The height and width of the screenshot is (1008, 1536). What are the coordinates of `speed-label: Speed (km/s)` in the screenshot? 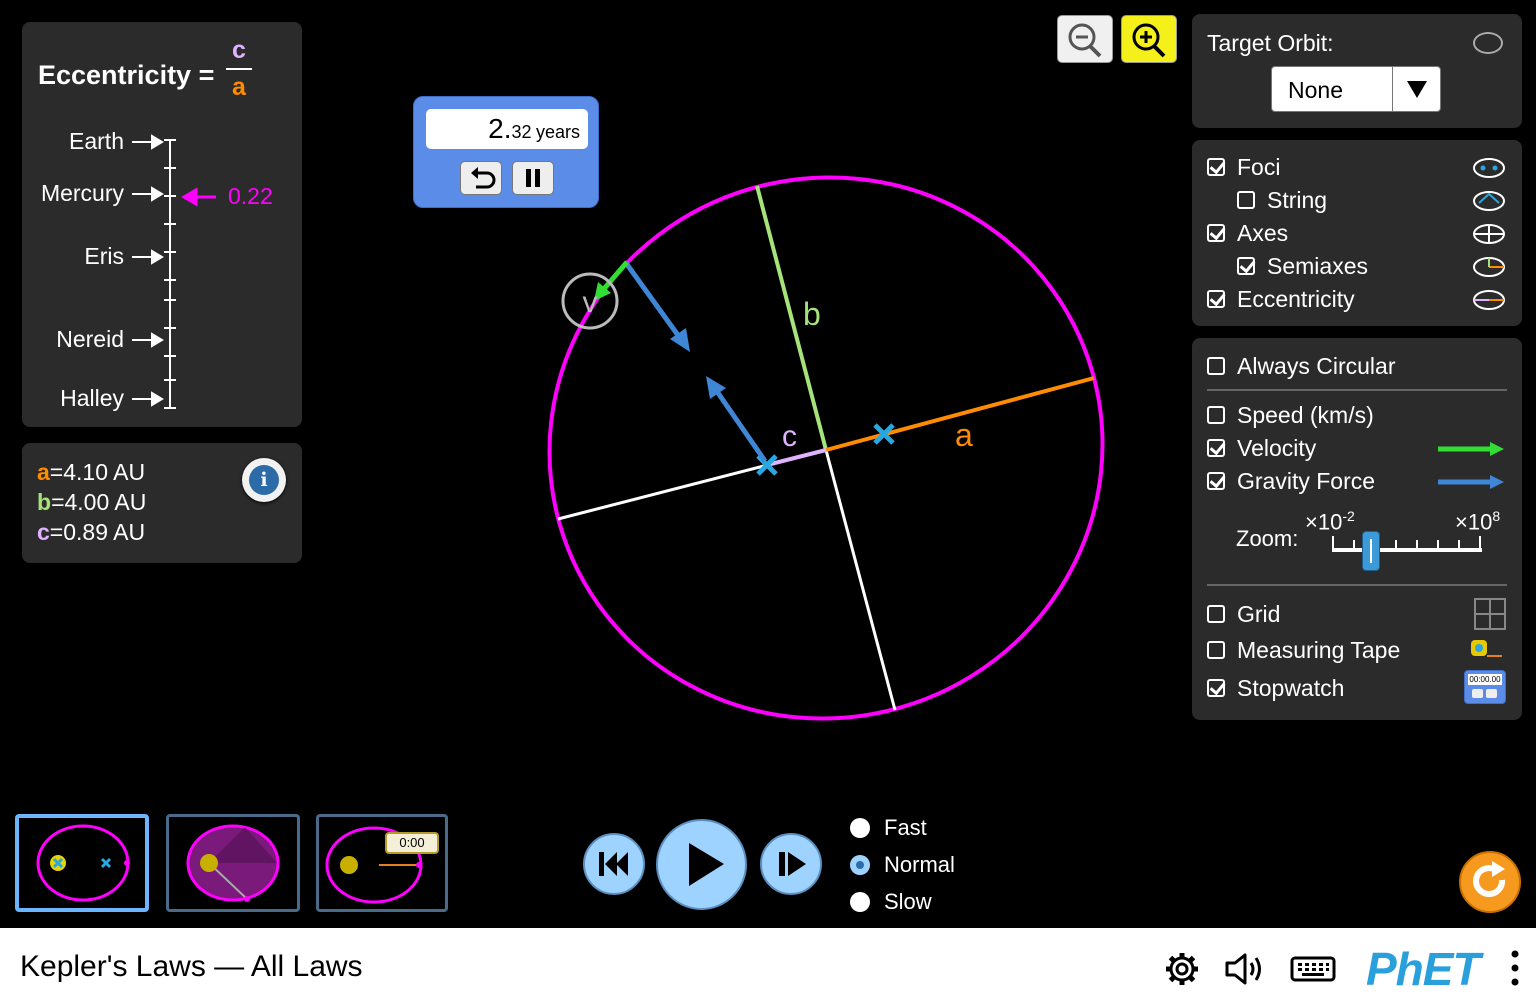 It's located at (1305, 414).